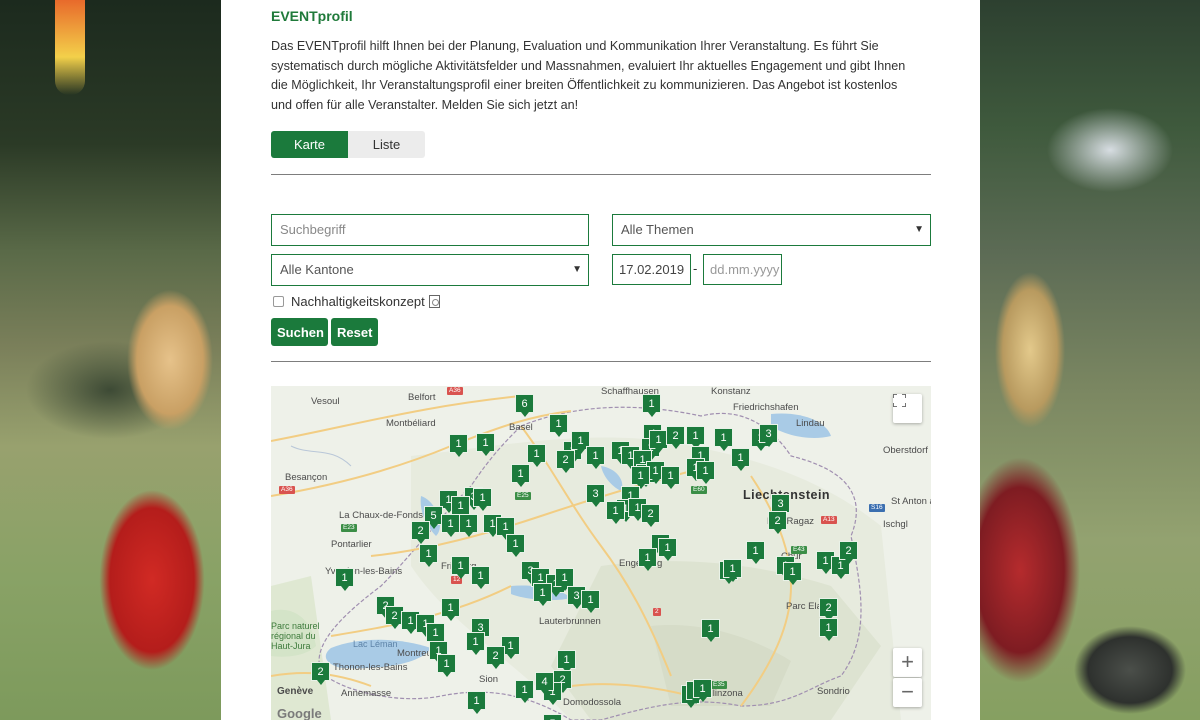  I want to click on zoom-out-button: −, so click(907, 692).